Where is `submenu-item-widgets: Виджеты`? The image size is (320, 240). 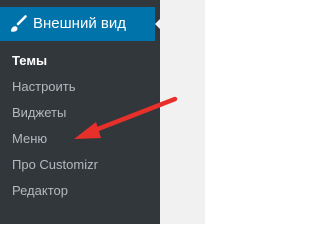 submenu-item-widgets: Виджеты is located at coordinates (80, 113).